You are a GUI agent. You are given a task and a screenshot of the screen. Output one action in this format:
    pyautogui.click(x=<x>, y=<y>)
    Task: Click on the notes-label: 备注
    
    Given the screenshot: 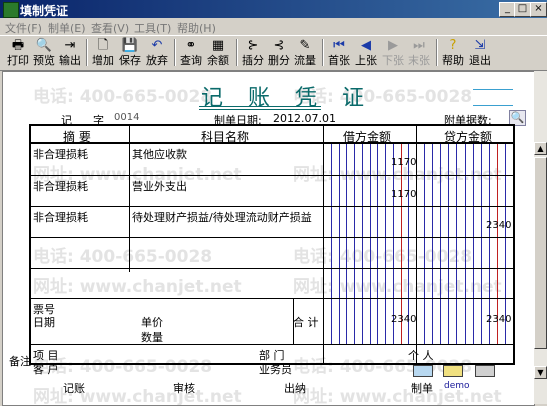 What is the action you would take?
    pyautogui.click(x=20, y=361)
    